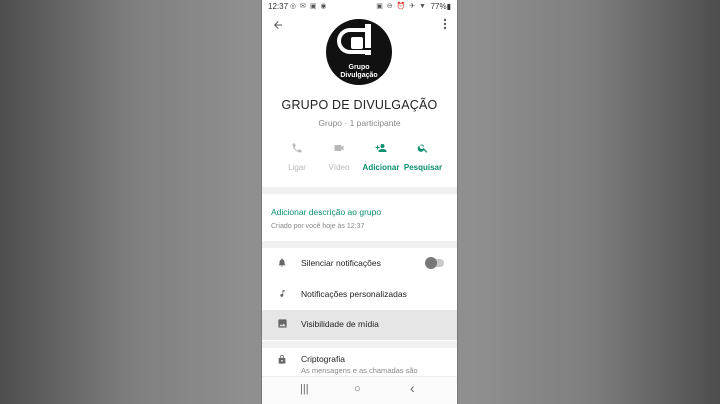  What do you see at coordinates (309, 6) in the screenshot?
I see `notification-icons: ◎ ✉ ▣ ◉` at bounding box center [309, 6].